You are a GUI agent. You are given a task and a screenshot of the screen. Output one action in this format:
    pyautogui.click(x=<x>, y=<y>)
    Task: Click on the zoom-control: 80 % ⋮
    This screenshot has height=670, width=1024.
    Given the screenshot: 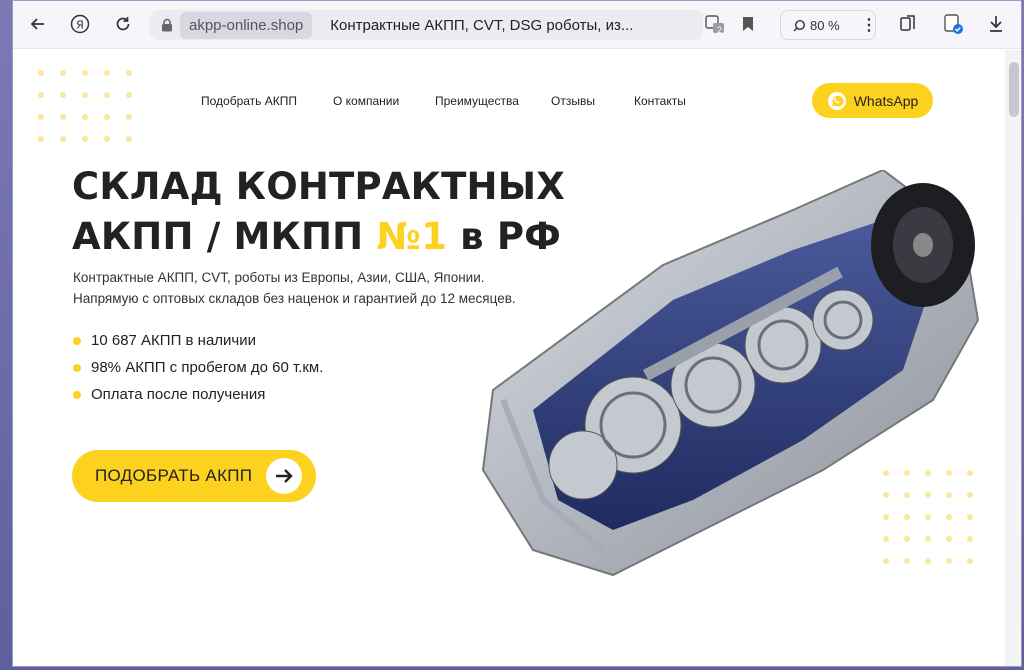 What is the action you would take?
    pyautogui.click(x=828, y=25)
    